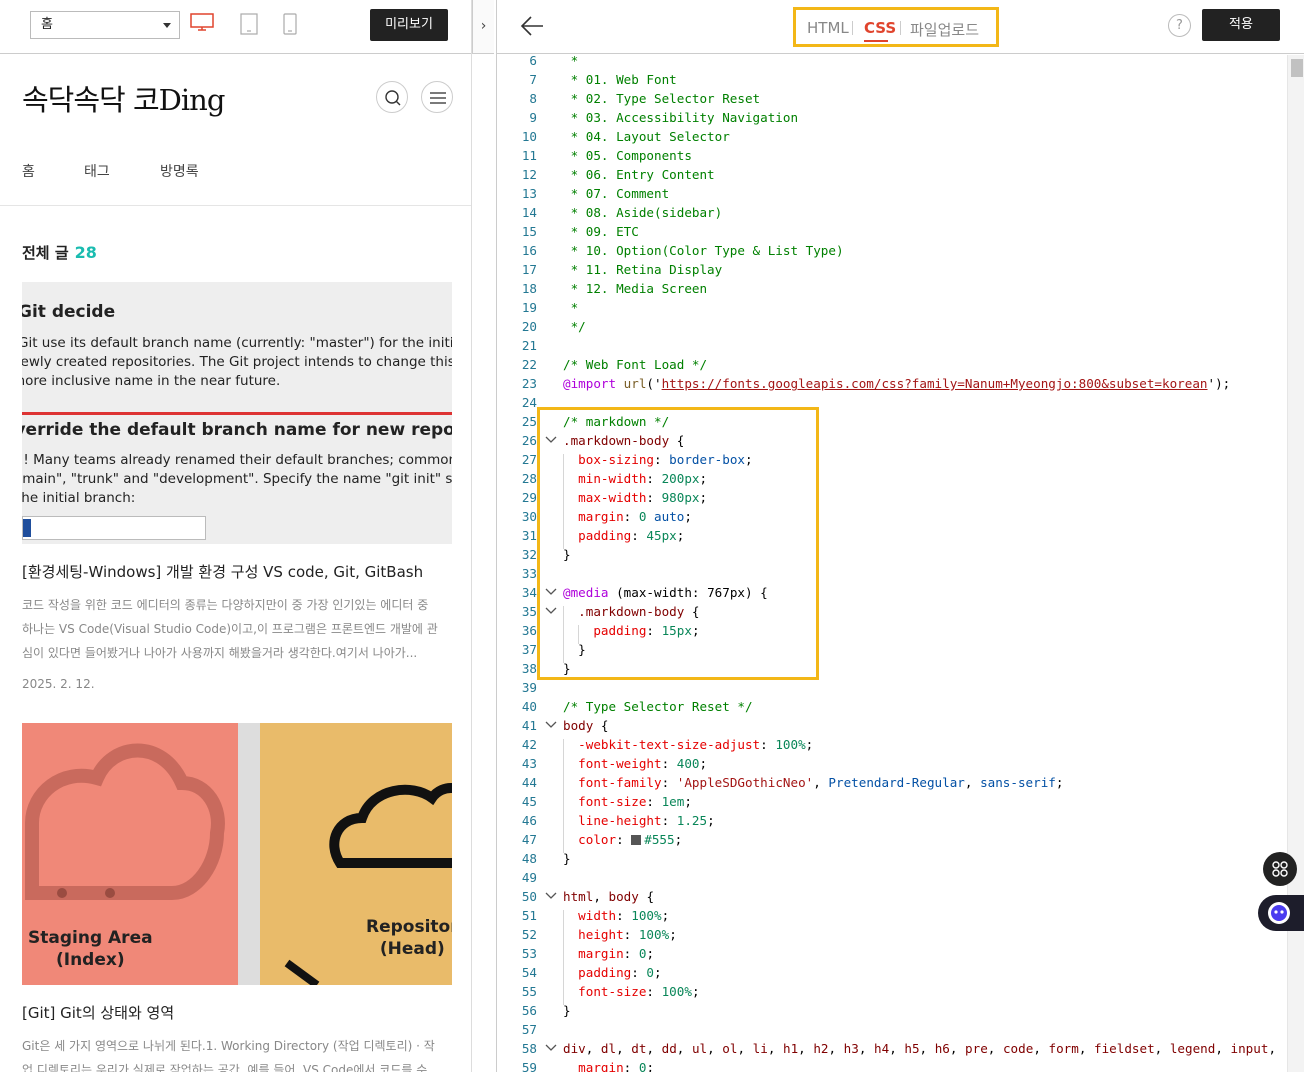 The image size is (1304, 1072). Describe the element at coordinates (892, 288) in the screenshot. I see `code-line: 18 * 12. Media Screen` at that location.